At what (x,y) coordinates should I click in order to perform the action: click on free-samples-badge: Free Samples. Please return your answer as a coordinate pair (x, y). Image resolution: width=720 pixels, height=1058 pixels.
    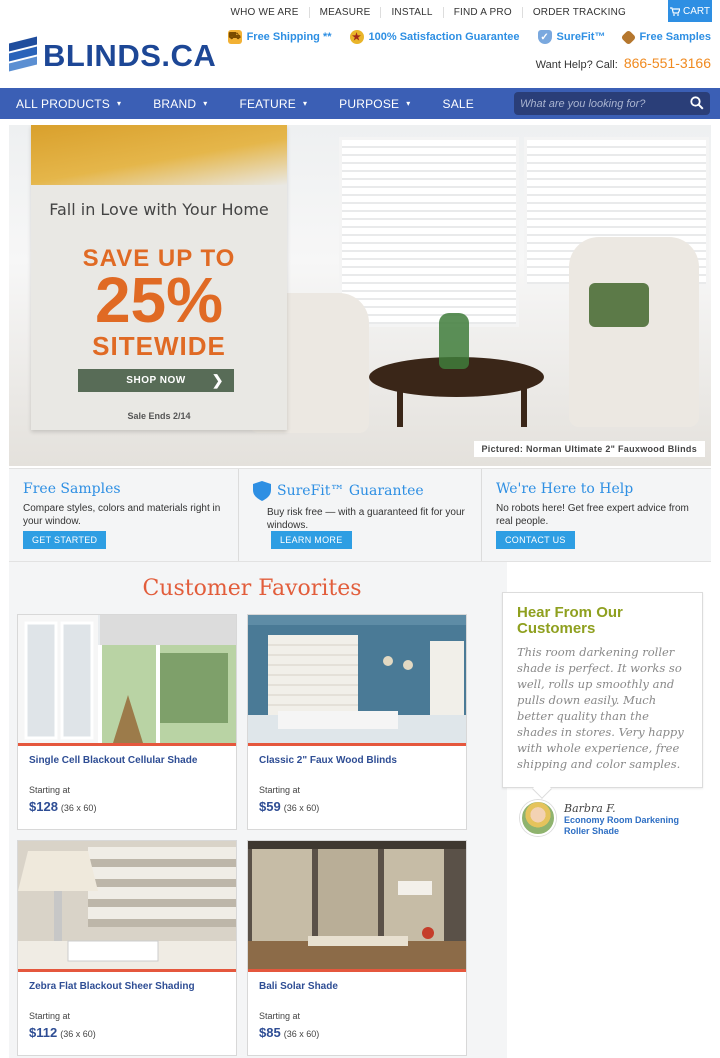
    Looking at the image, I should click on (666, 37).